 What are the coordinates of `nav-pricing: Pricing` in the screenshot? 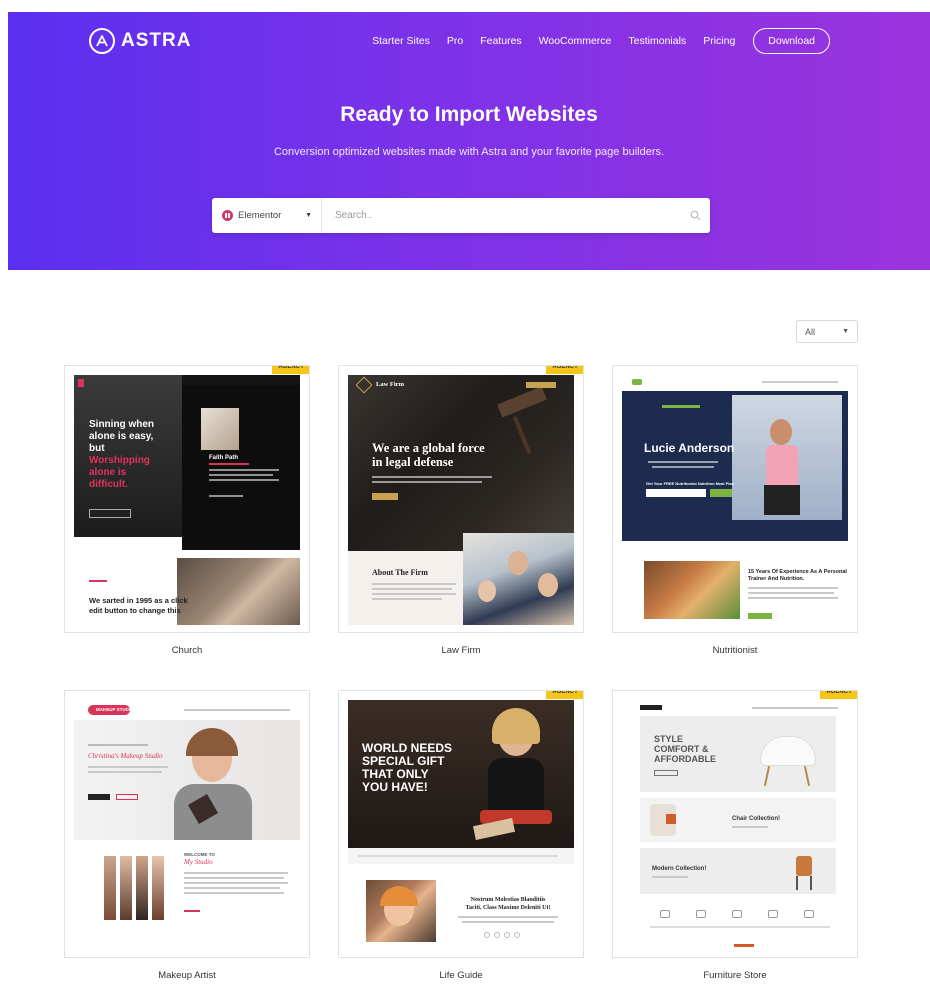 It's located at (719, 41).